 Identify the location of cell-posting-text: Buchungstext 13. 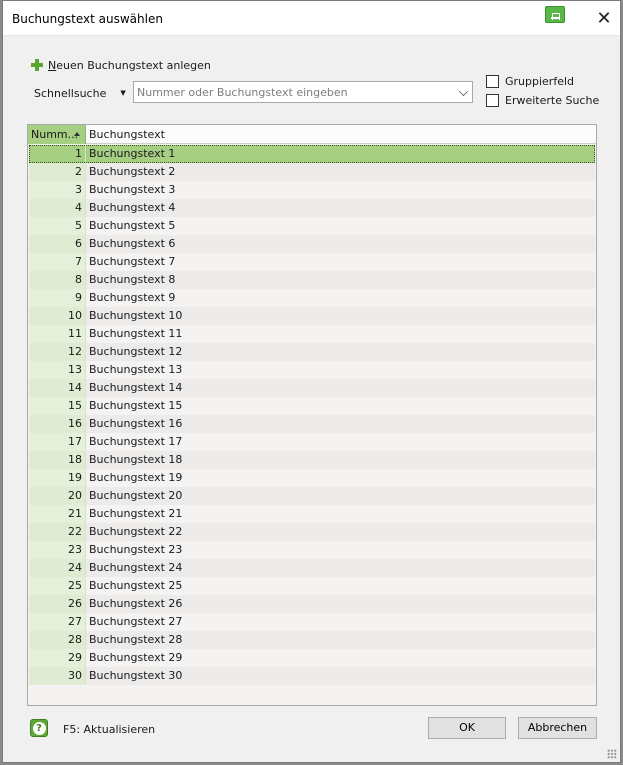
(136, 369).